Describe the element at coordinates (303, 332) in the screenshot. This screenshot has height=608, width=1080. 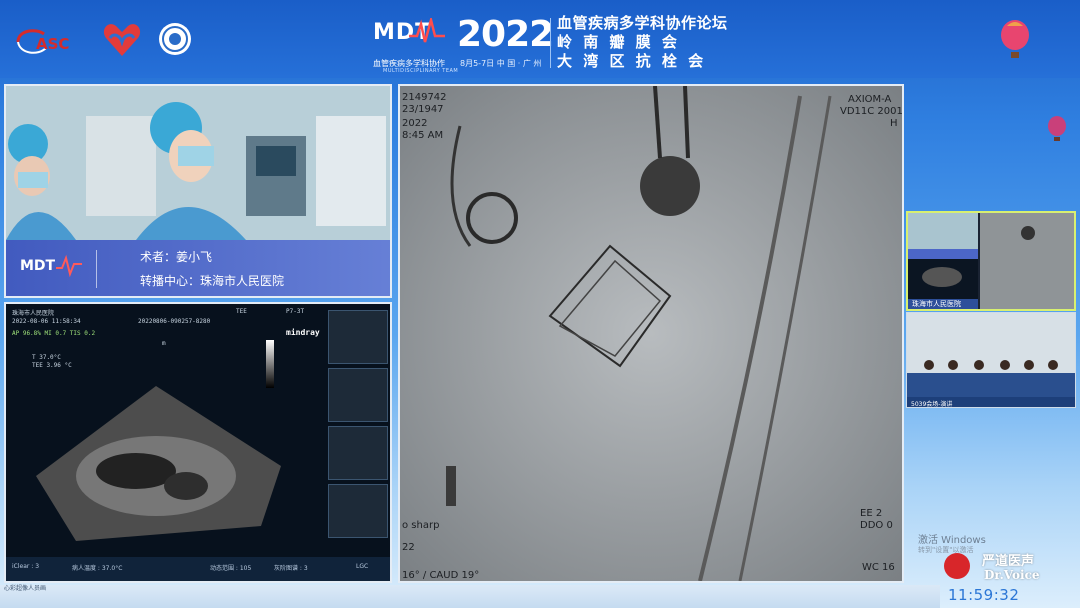
I see `echo-brand: mindray` at that location.